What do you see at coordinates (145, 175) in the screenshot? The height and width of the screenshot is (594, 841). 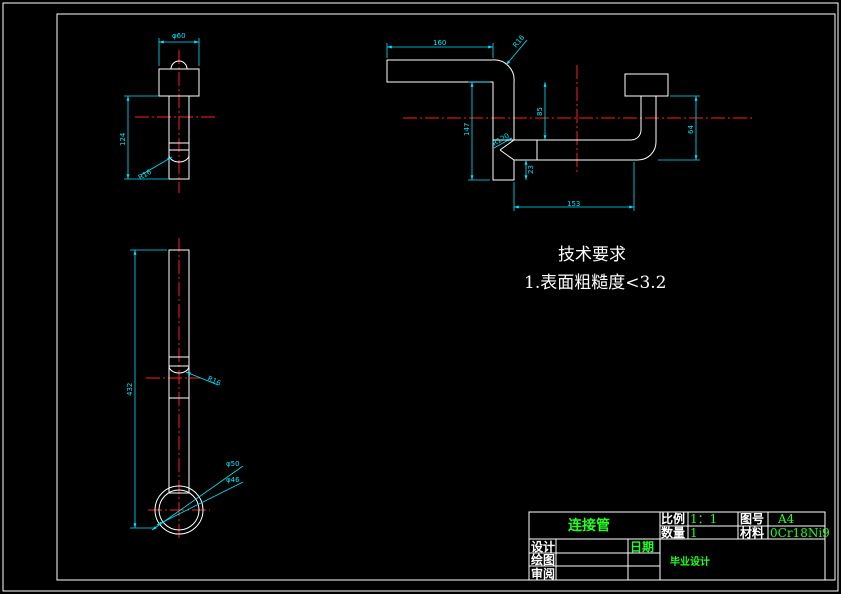 I see `dim-top-radius: R16` at bounding box center [145, 175].